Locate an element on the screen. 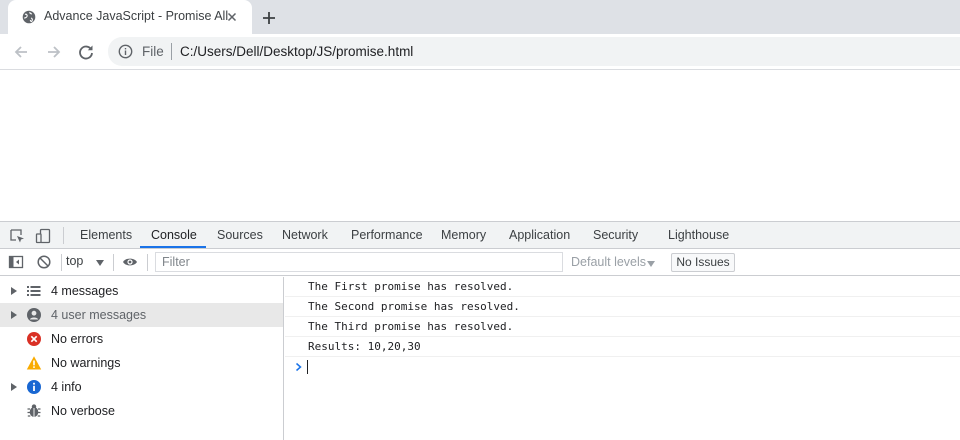 The height and width of the screenshot is (440, 960). sidebar-item-verbose: No verbose is located at coordinates (141, 411).